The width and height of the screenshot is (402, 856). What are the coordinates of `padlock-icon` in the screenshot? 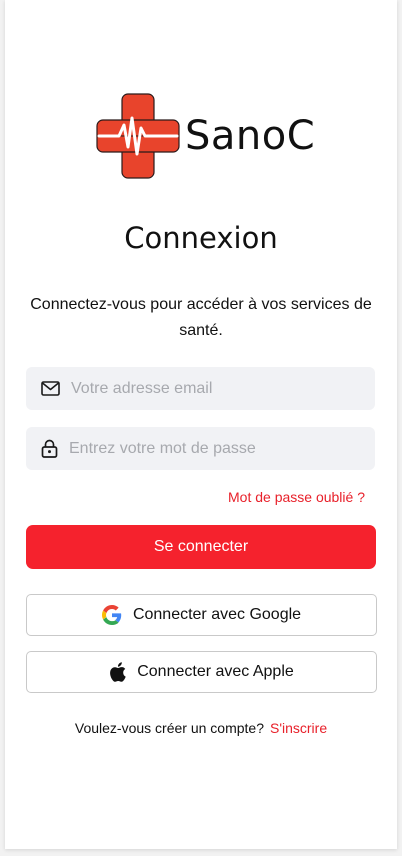 It's located at (49, 448).